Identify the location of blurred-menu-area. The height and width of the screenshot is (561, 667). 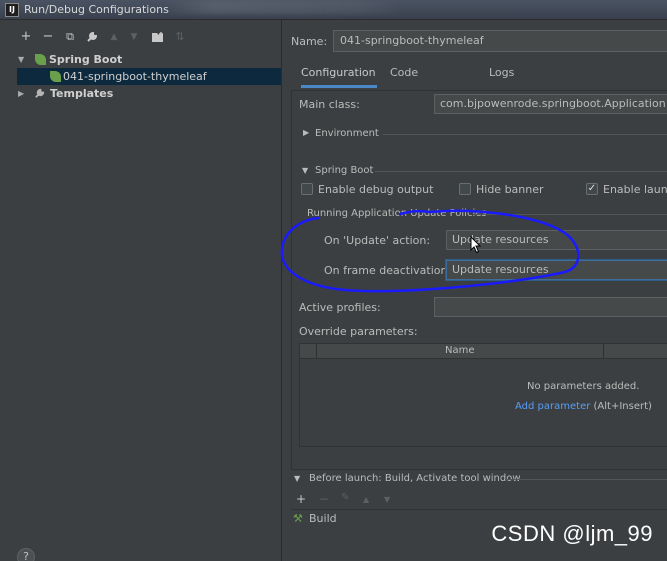
(285, 7).